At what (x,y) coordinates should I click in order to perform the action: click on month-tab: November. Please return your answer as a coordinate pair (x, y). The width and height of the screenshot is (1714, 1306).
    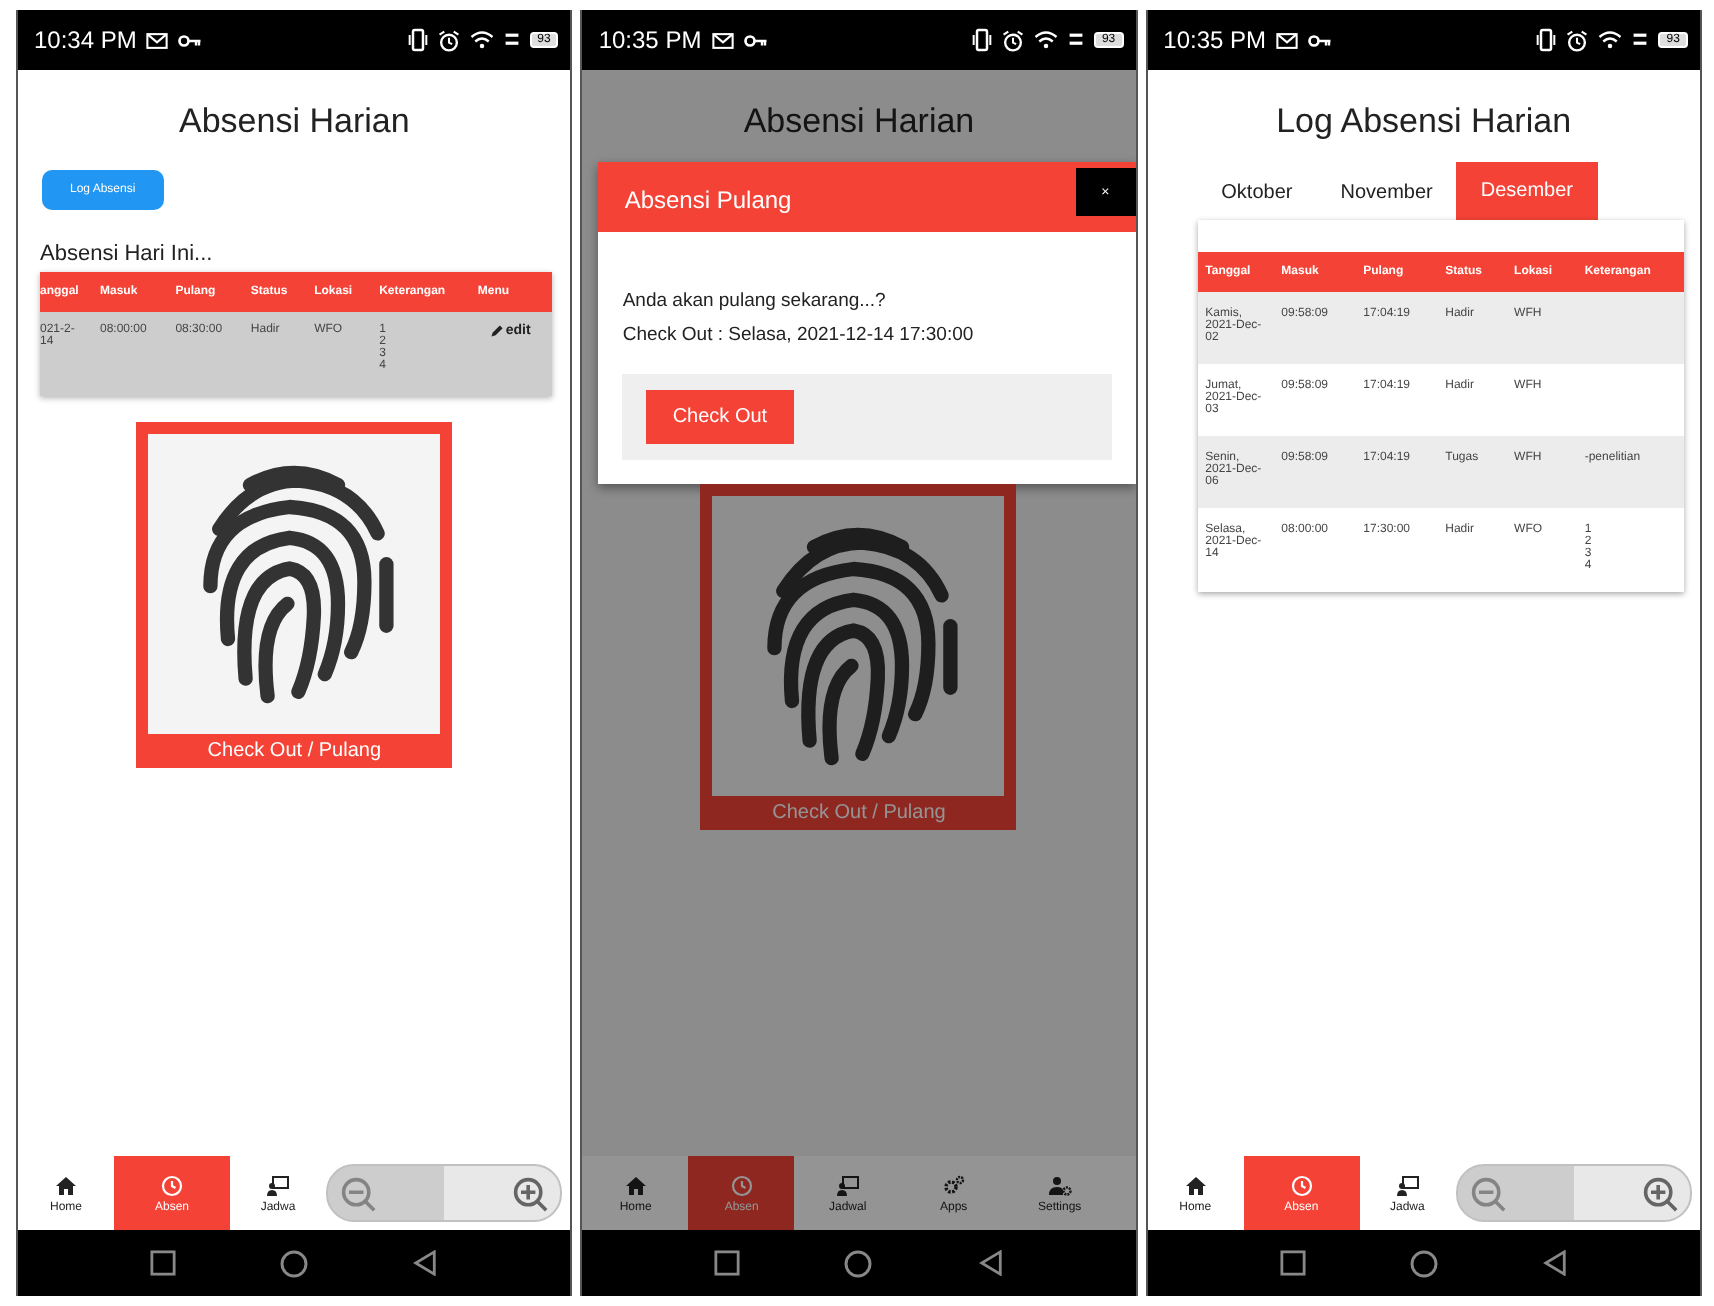
    Looking at the image, I should click on (1386, 193).